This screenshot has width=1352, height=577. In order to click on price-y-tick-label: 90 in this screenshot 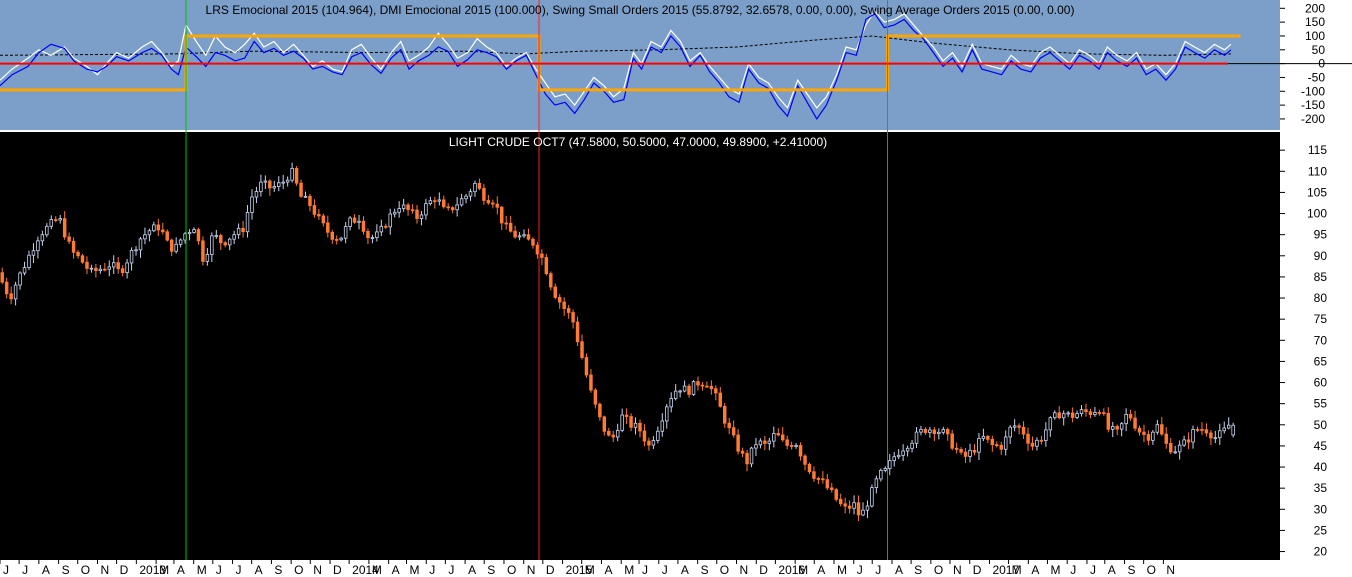, I will do `click(1321, 256)`.